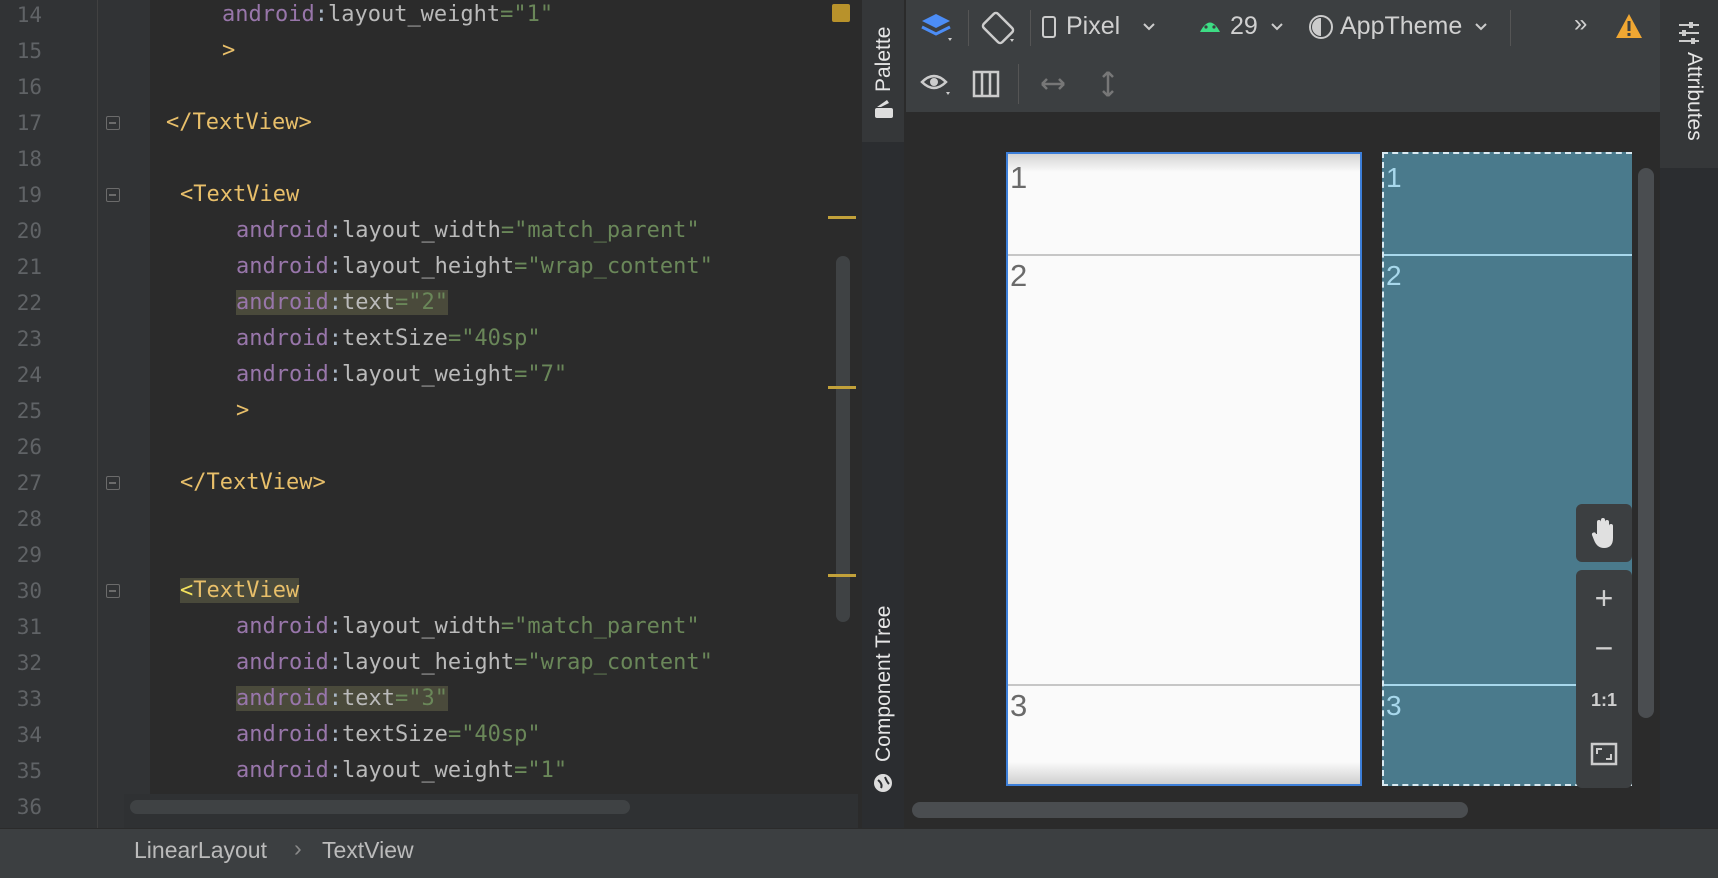 The image size is (1718, 878). Describe the element at coordinates (29, 627) in the screenshot. I see `line-number: 31` at that location.